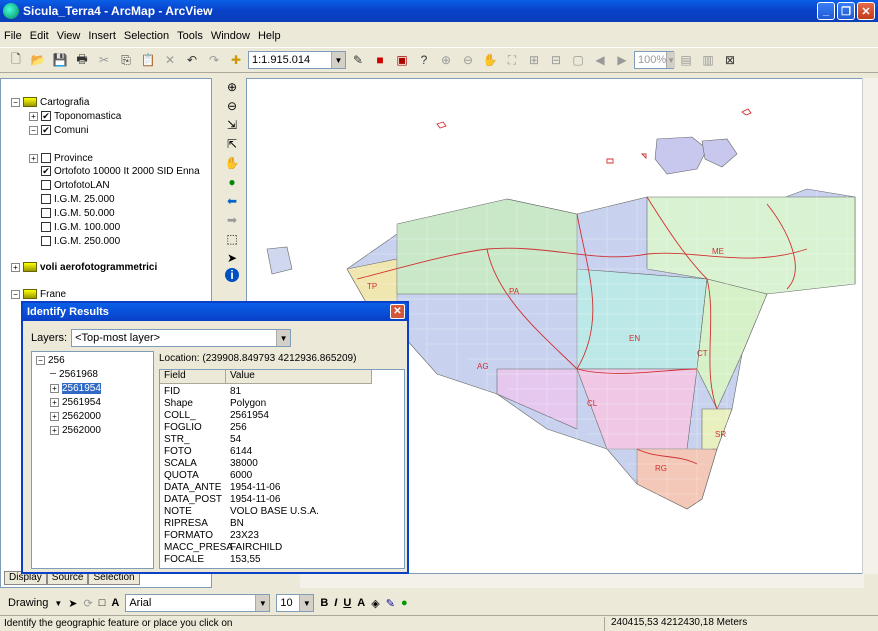 This screenshot has height=631, width=878. What do you see at coordinates (232, 162) in the screenshot?
I see `pan-icon: ✋` at bounding box center [232, 162].